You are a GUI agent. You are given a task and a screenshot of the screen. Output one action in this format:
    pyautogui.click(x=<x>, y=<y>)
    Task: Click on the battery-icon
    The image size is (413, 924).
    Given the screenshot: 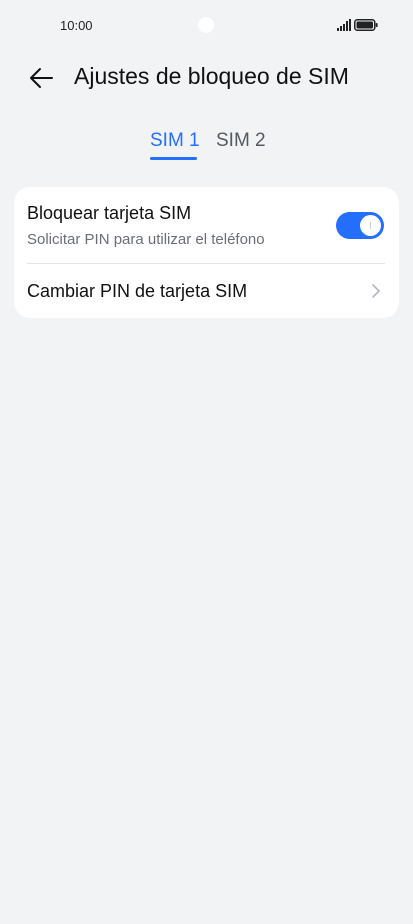 What is the action you would take?
    pyautogui.click(x=366, y=25)
    